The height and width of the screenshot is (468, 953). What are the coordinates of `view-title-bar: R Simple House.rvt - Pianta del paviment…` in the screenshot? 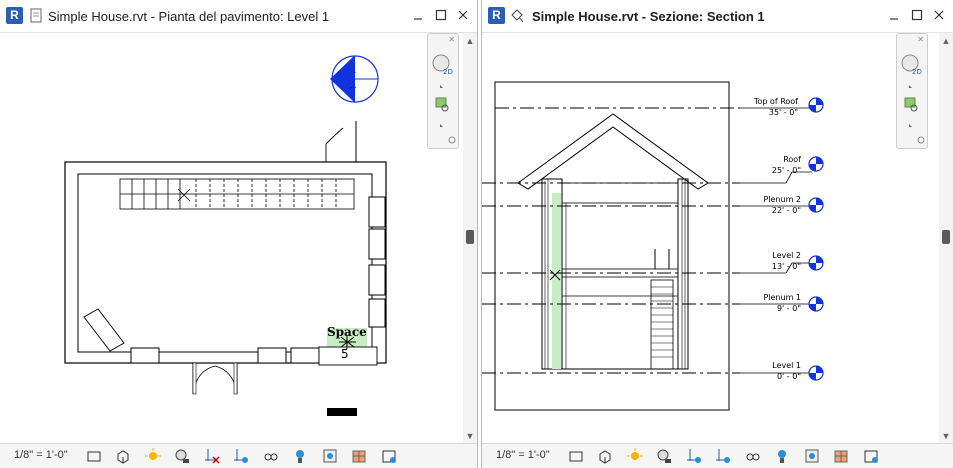 It's located at (238, 16).